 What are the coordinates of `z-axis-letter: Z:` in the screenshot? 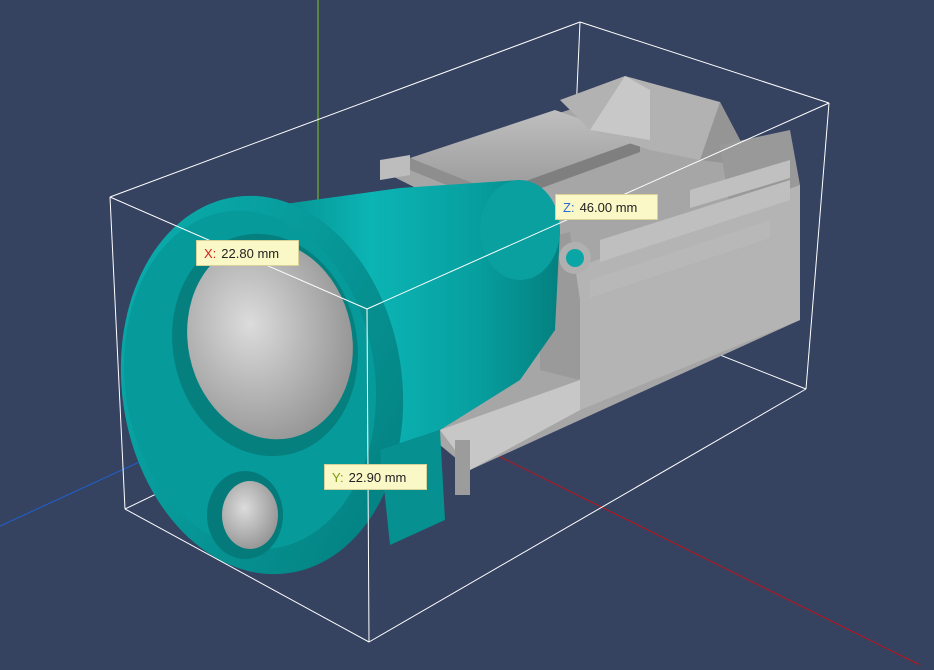 It's located at (569, 207).